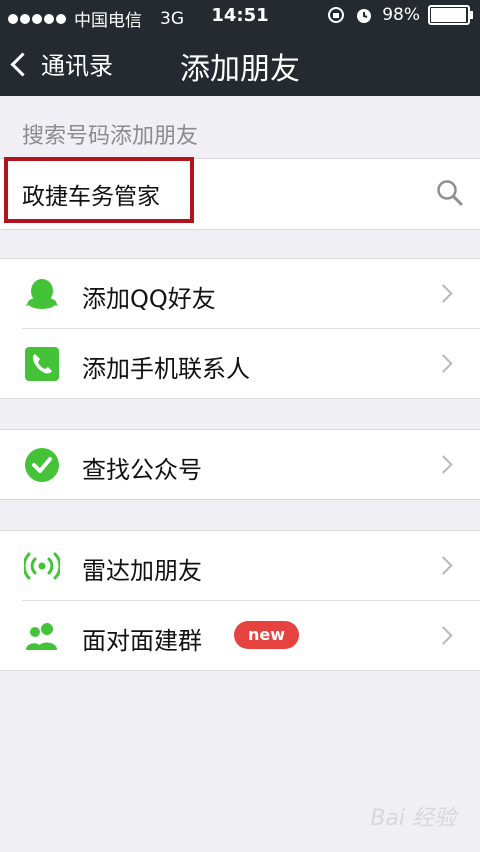 This screenshot has width=480, height=852. What do you see at coordinates (267, 635) in the screenshot?
I see `new-badge: new` at bounding box center [267, 635].